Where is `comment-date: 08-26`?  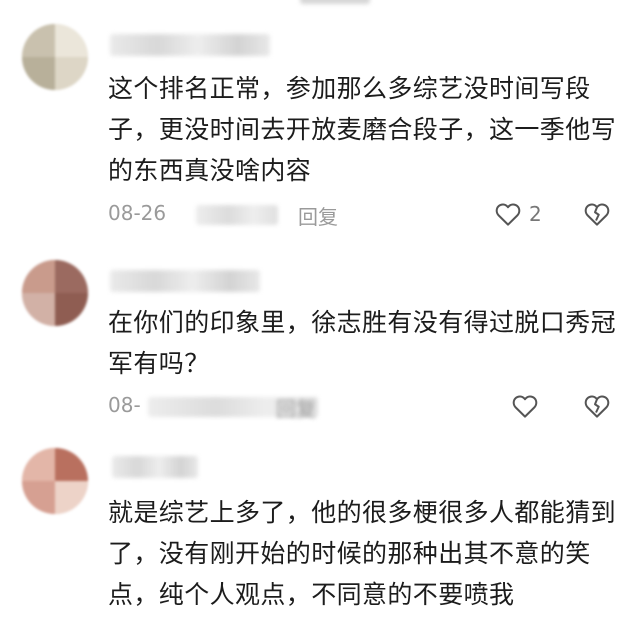
comment-date: 08-26 is located at coordinates (137, 213).